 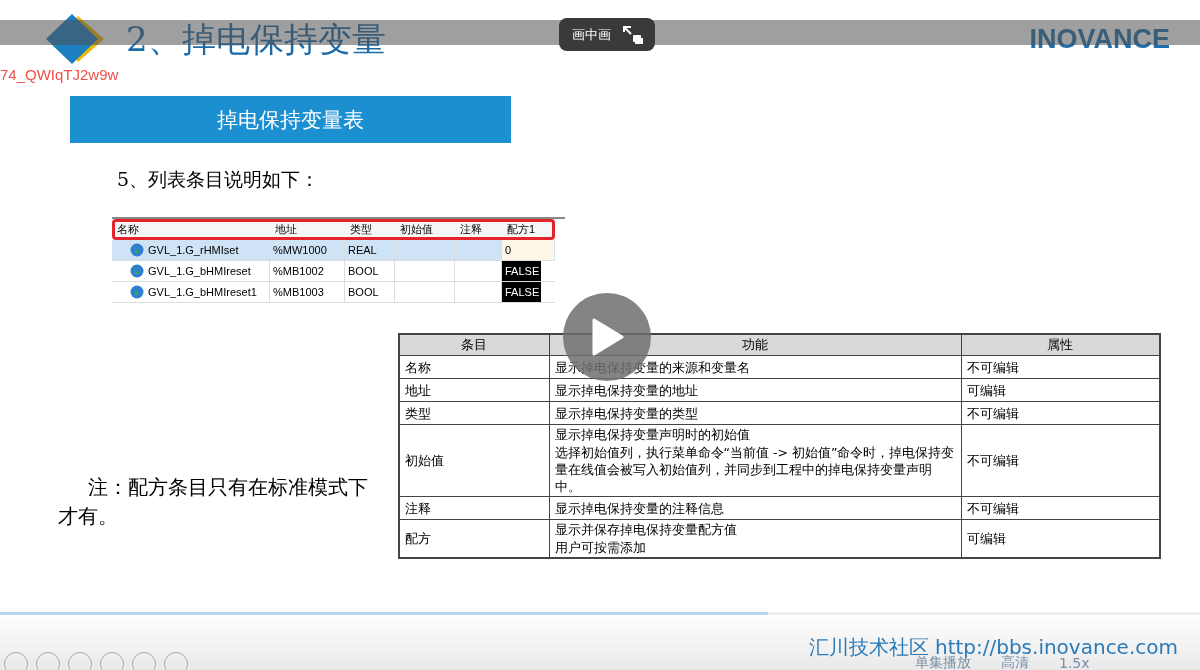 I want to click on table-cell: GVL_1.G_rHMIset, so click(x=193, y=250).